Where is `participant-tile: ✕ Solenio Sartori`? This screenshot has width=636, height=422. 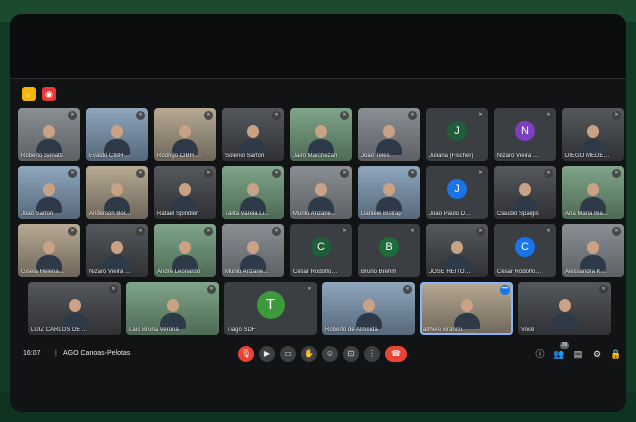
participant-tile: ✕ Solenio Sartori is located at coordinates (253, 134).